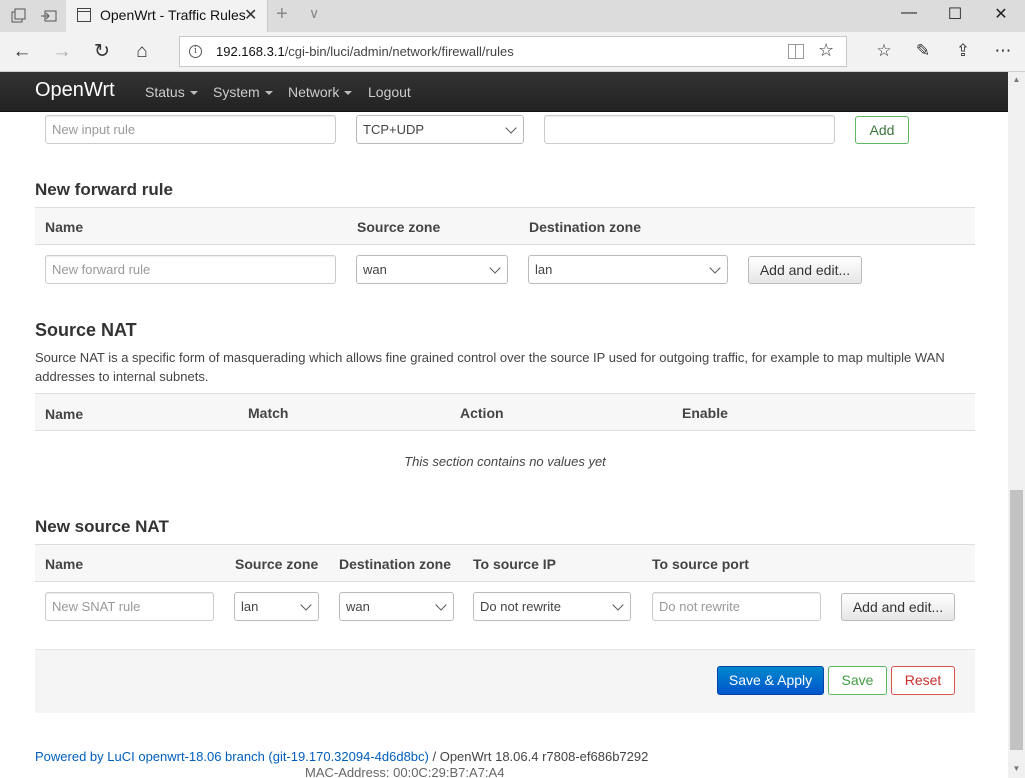  Describe the element at coordinates (514, 564) in the screenshot. I see `col-to-source-ip: To source IP` at that location.